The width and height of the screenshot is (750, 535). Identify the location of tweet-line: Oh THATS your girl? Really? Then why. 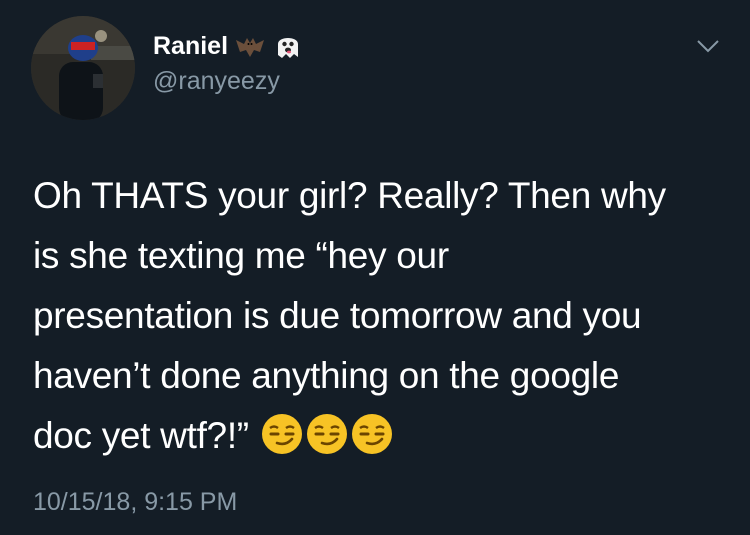
(349, 195).